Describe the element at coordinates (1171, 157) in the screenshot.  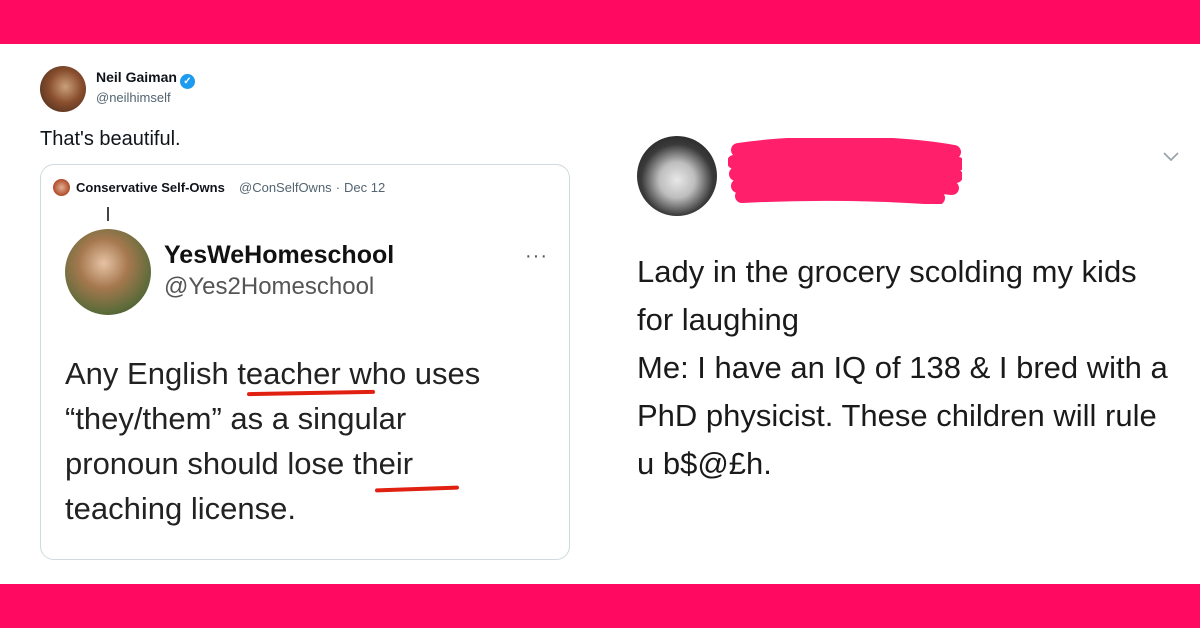
I see `chevron-down-icon` at that location.